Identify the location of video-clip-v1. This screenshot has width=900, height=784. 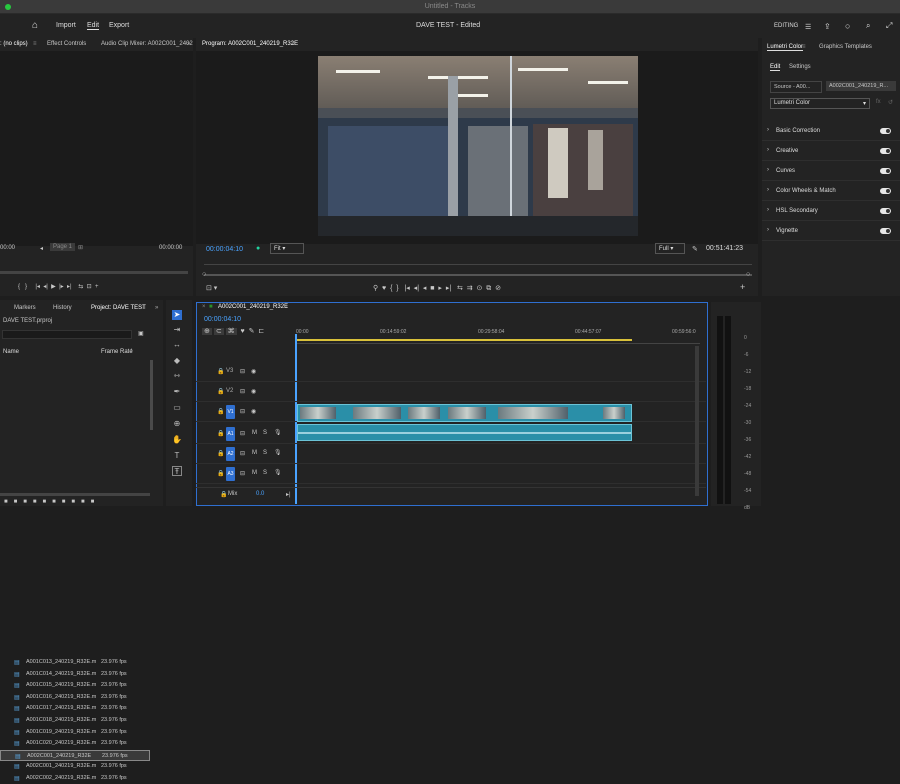
(464, 413).